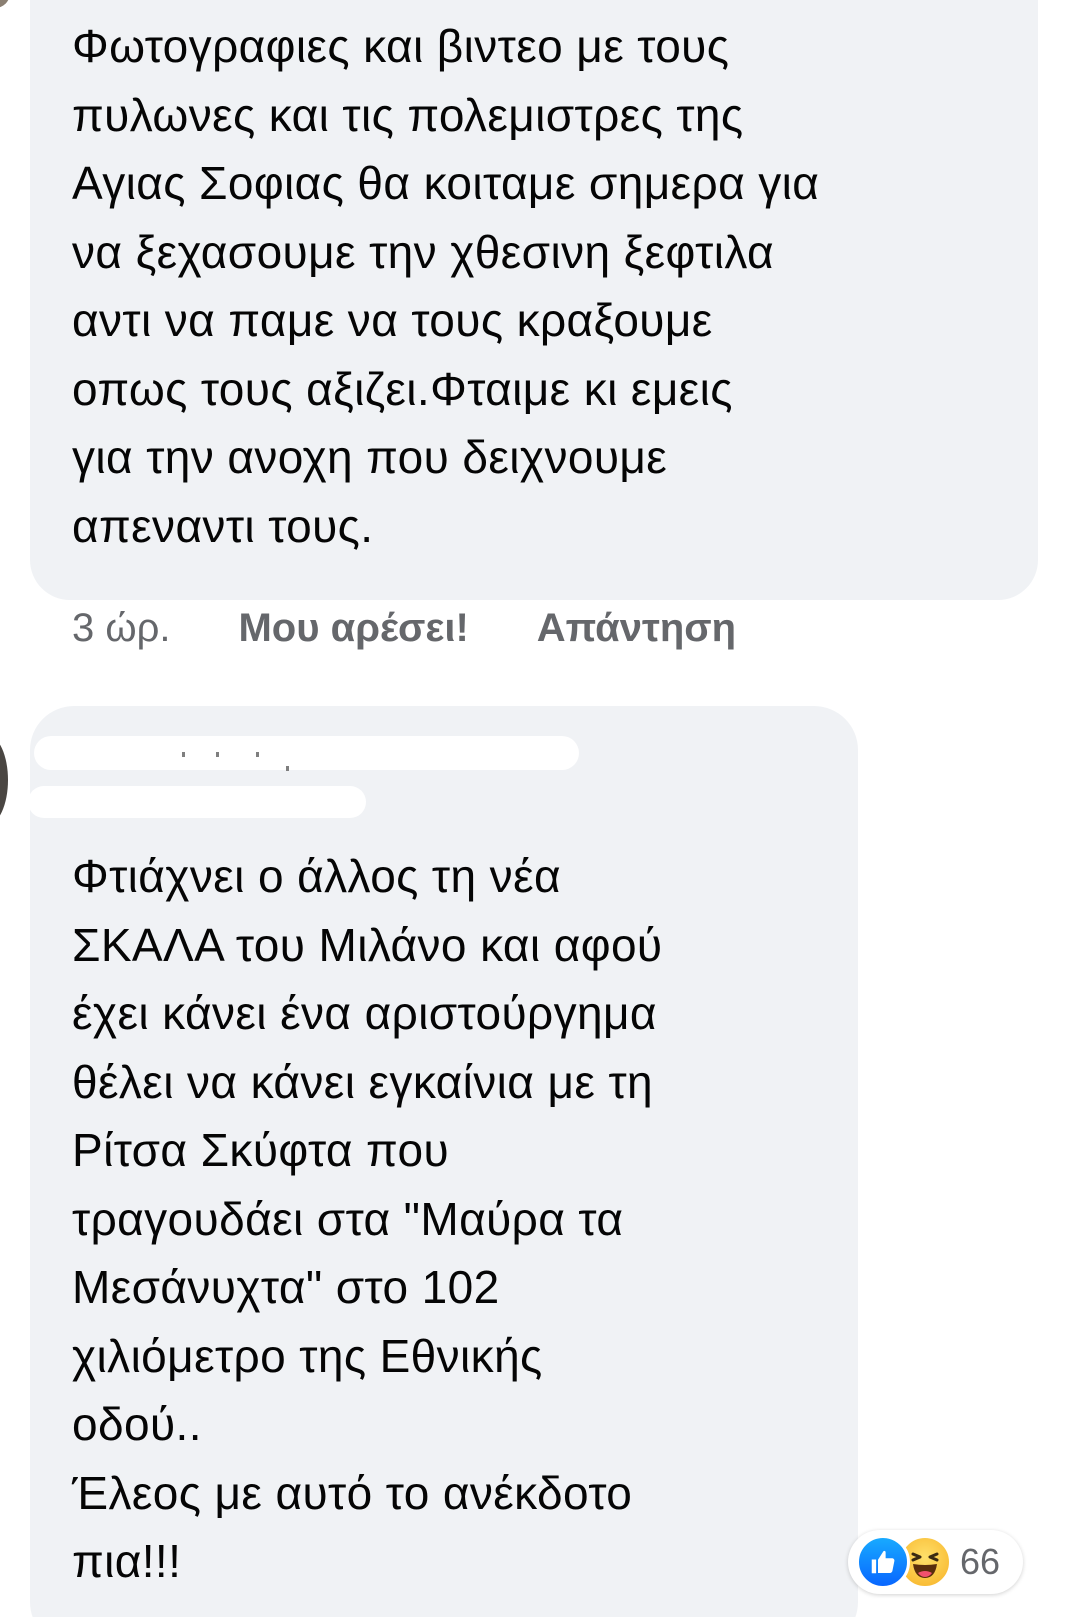 This screenshot has width=1080, height=1617. Describe the element at coordinates (883, 1562) in the screenshot. I see `like-icon` at that location.